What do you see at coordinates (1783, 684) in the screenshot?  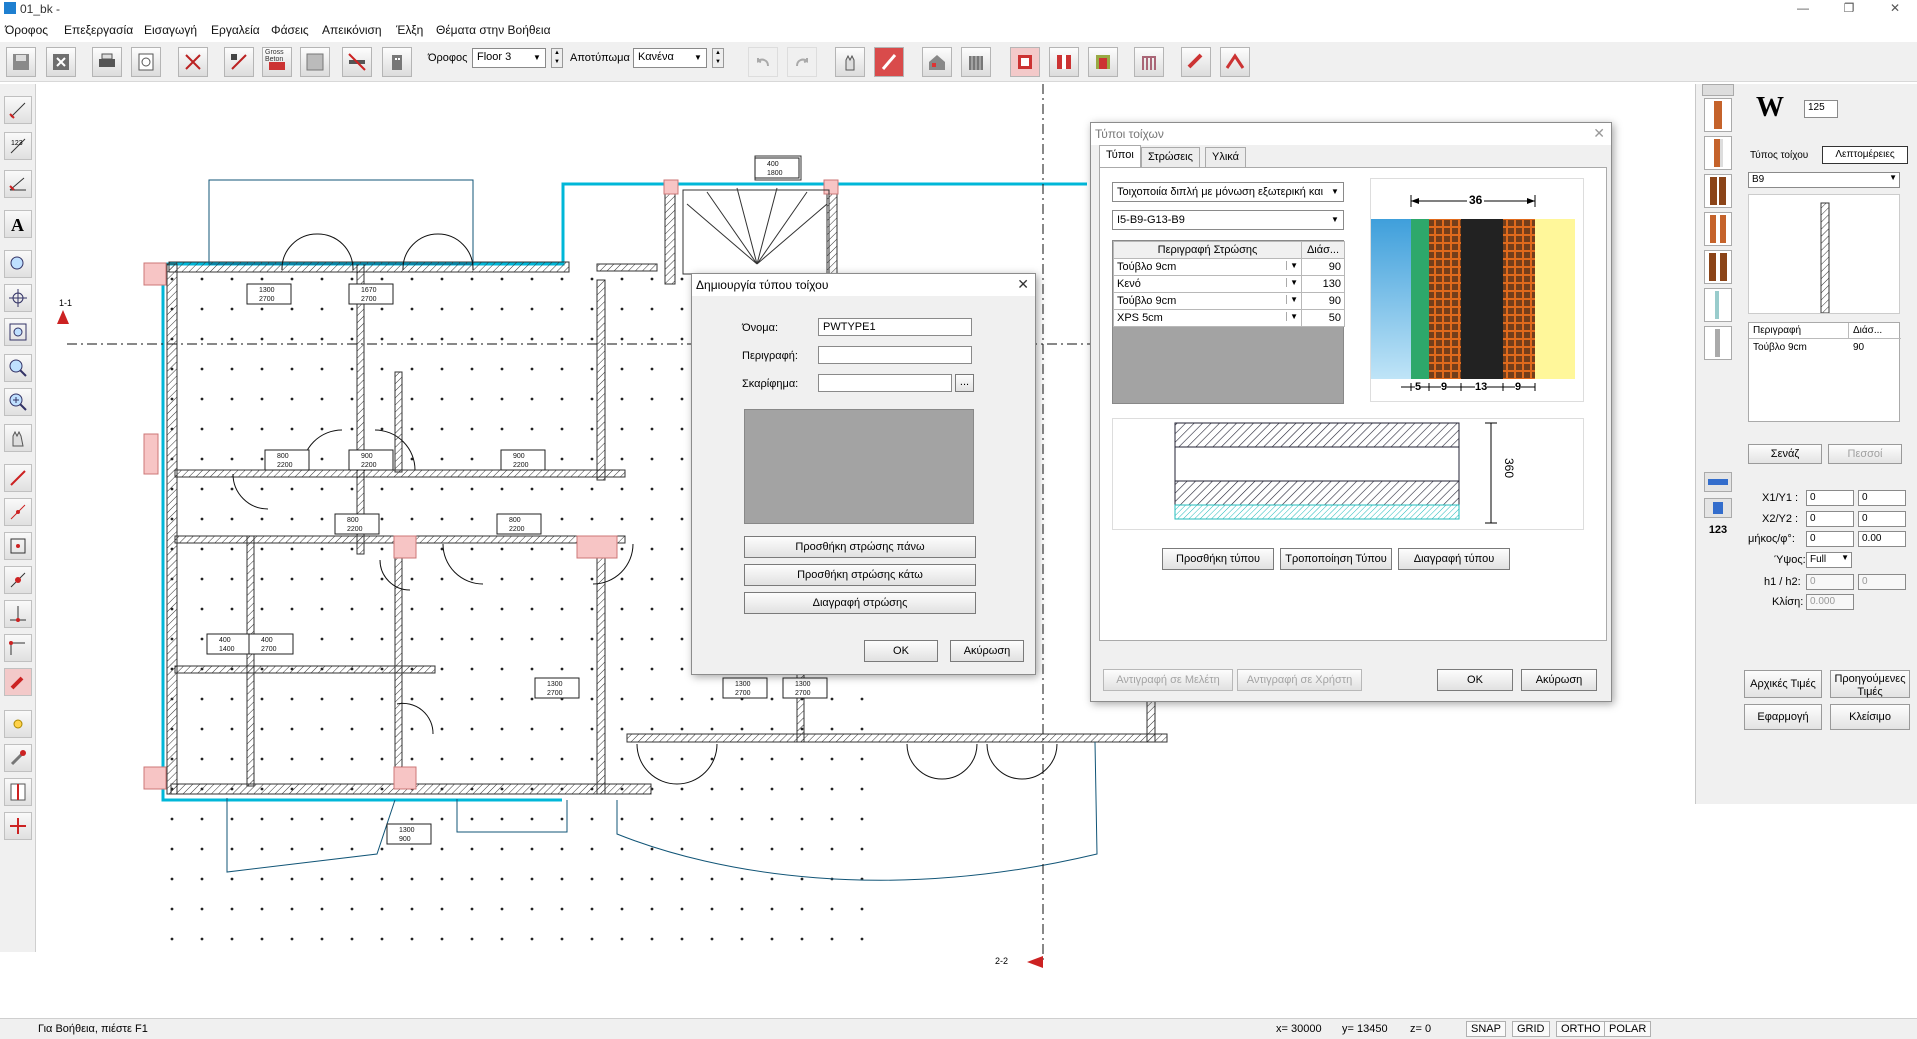 I see `initial-values-button: Αρχικές Τιμές` at bounding box center [1783, 684].